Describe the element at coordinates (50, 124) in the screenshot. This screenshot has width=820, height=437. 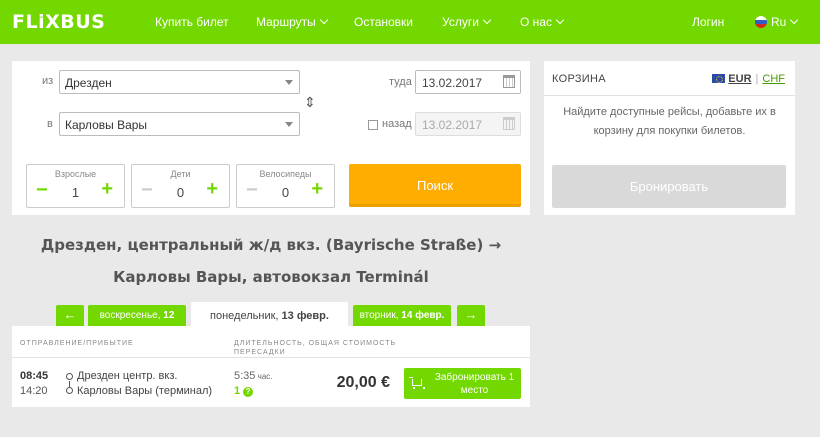
I see `to-label: в` at that location.